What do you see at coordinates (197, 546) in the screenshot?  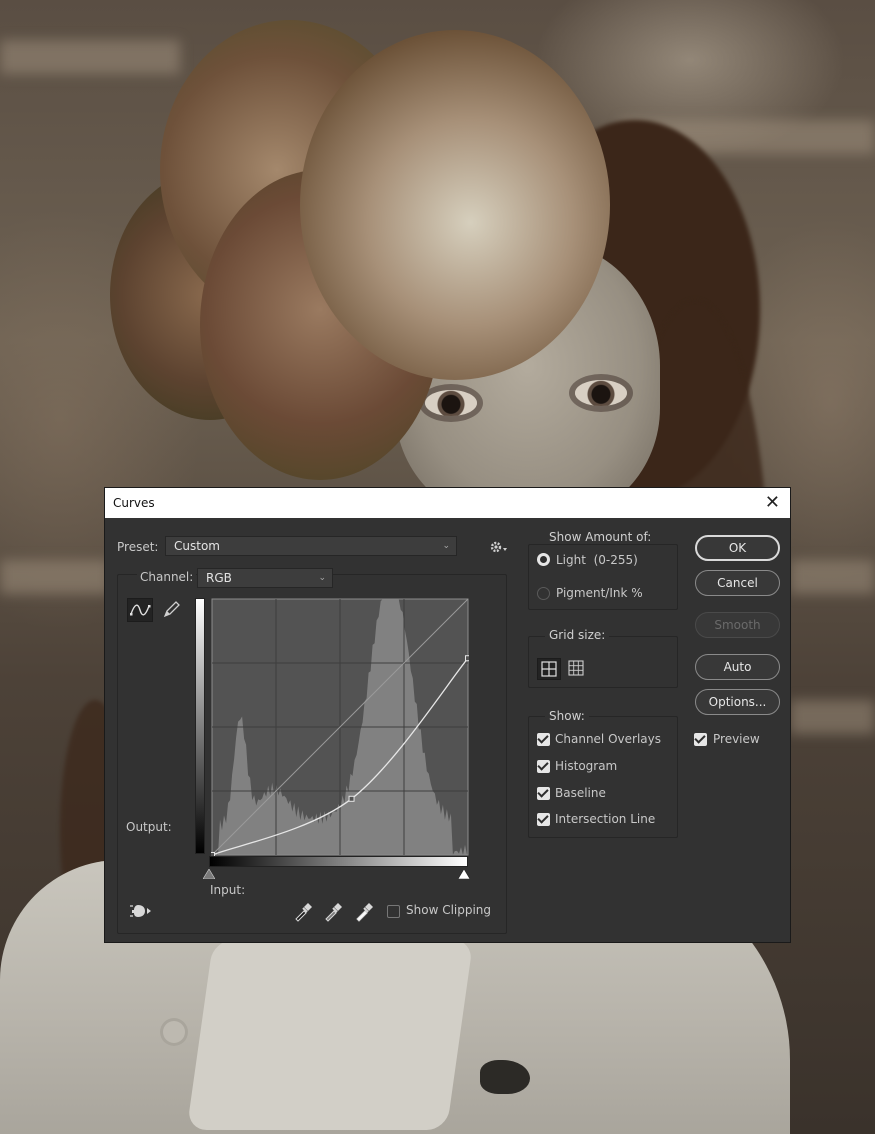 I see `preset-value: Custom` at bounding box center [197, 546].